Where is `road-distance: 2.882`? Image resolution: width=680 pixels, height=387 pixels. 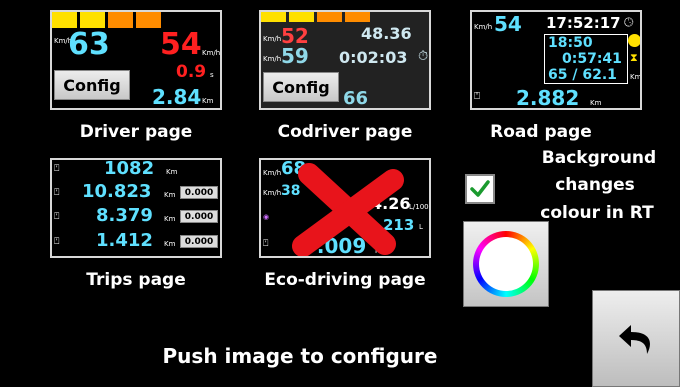
road-distance: 2.882 is located at coordinates (548, 98).